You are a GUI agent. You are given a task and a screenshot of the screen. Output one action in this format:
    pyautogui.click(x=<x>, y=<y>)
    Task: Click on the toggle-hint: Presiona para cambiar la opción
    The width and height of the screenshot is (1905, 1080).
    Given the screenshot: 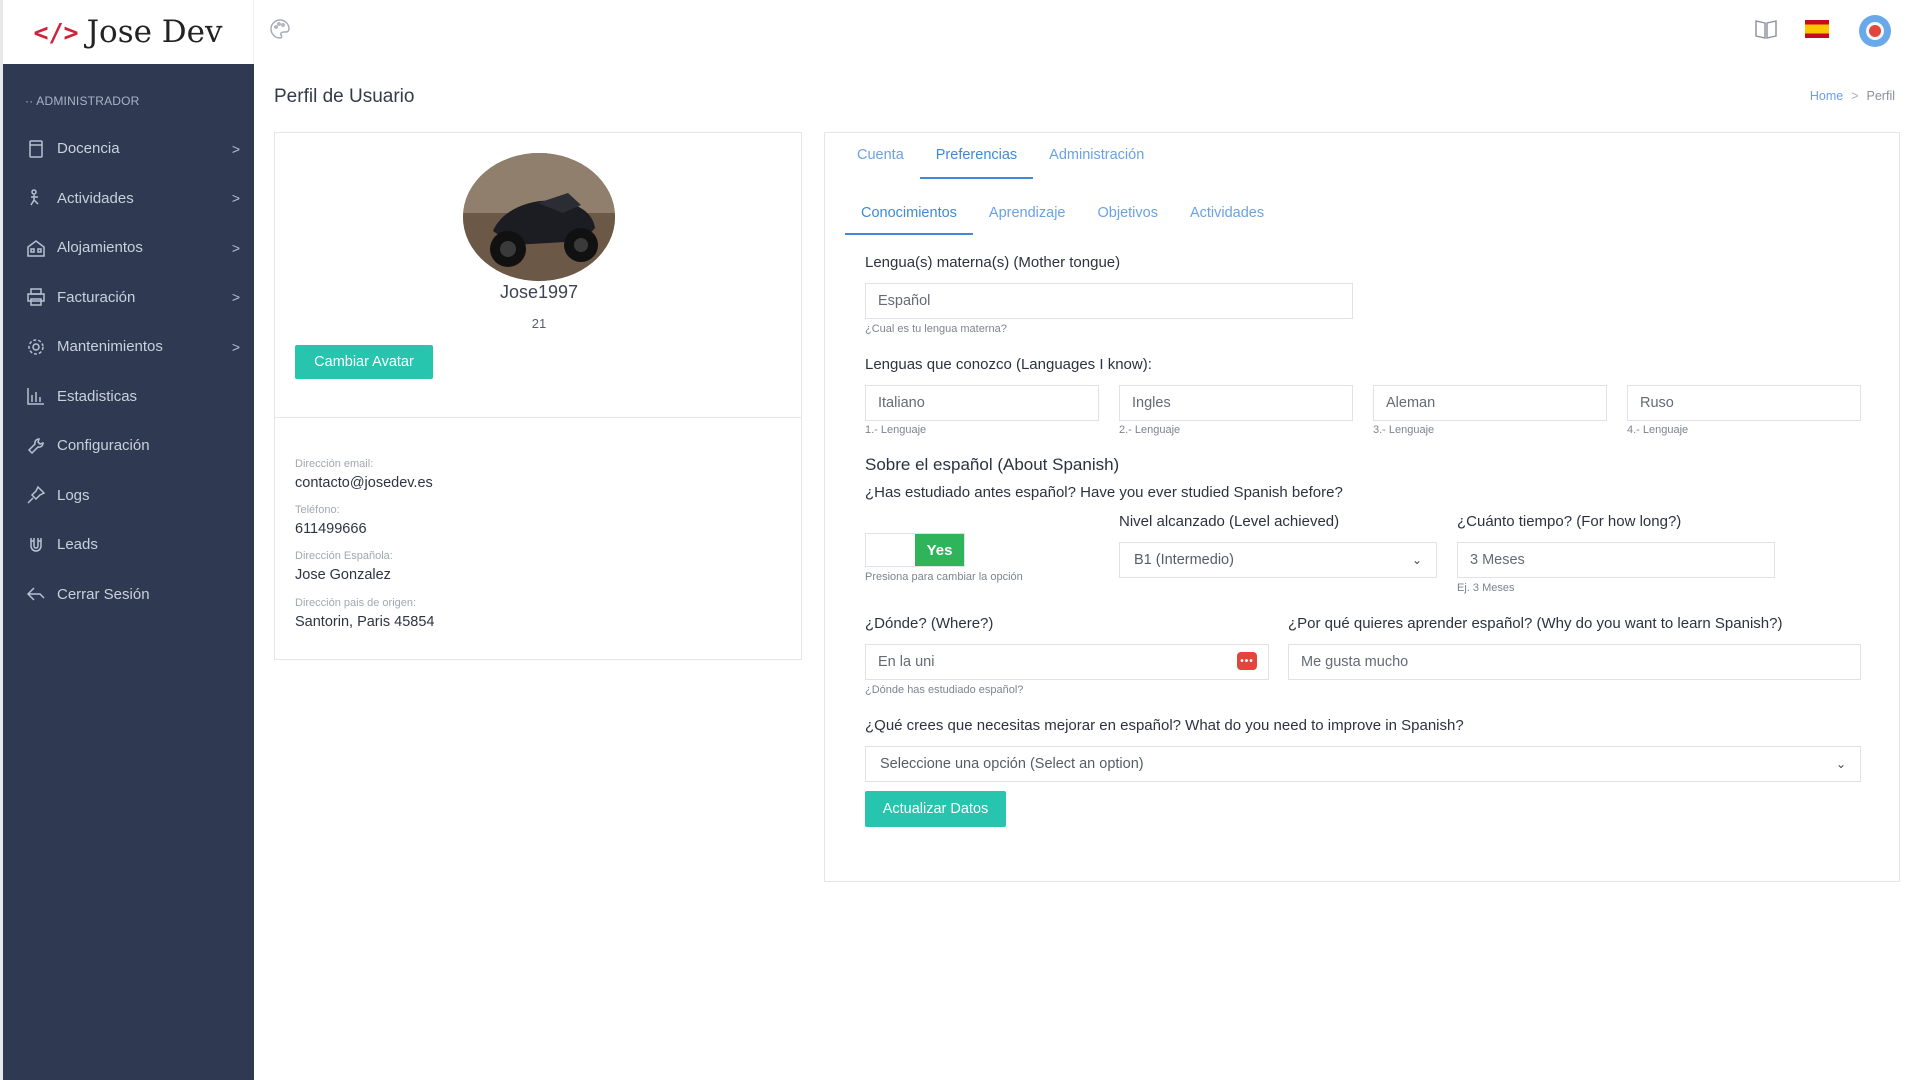 What is the action you would take?
    pyautogui.click(x=944, y=577)
    